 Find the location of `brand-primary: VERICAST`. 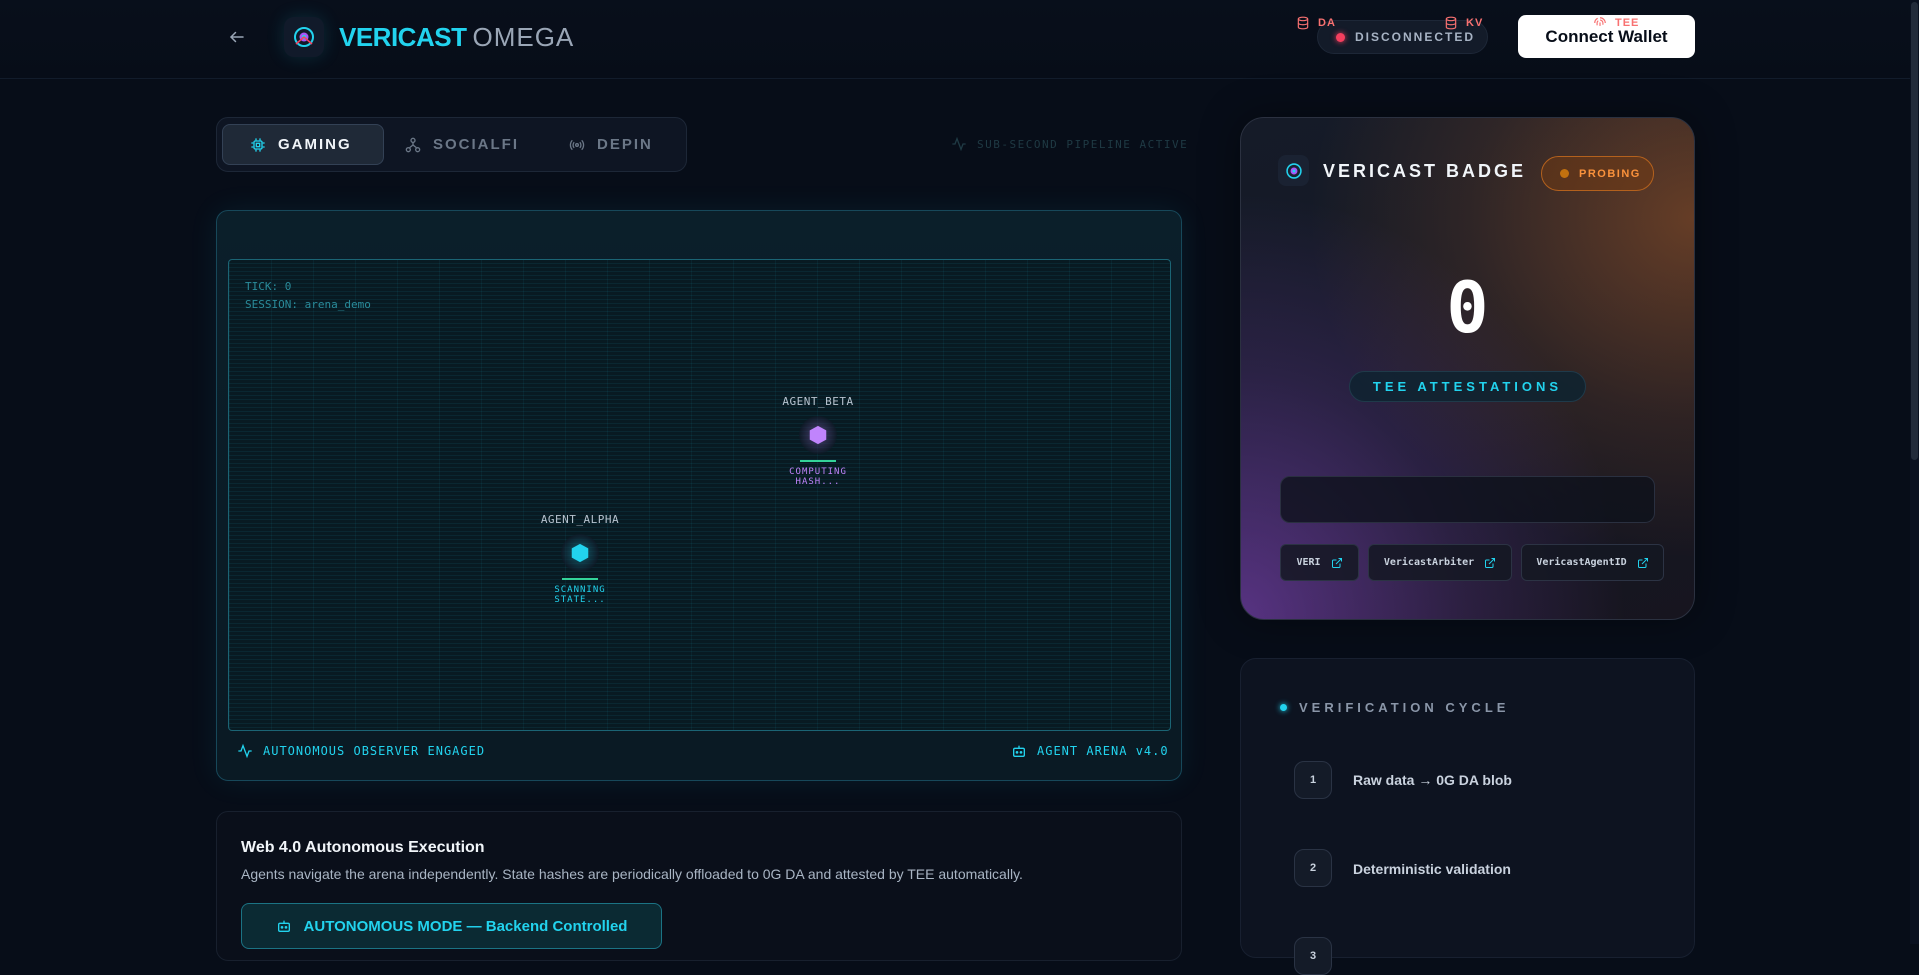

brand-primary: VERICAST is located at coordinates (403, 37).